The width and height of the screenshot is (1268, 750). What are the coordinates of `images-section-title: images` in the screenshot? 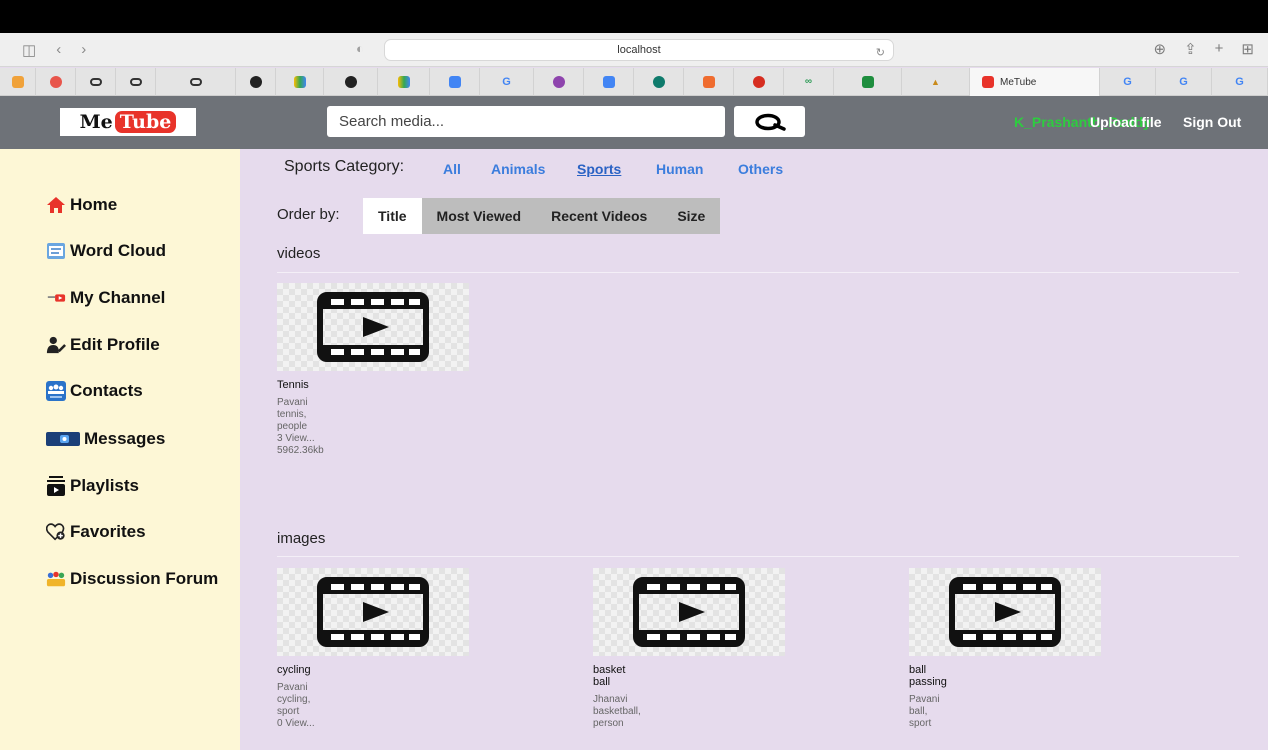 It's located at (301, 538).